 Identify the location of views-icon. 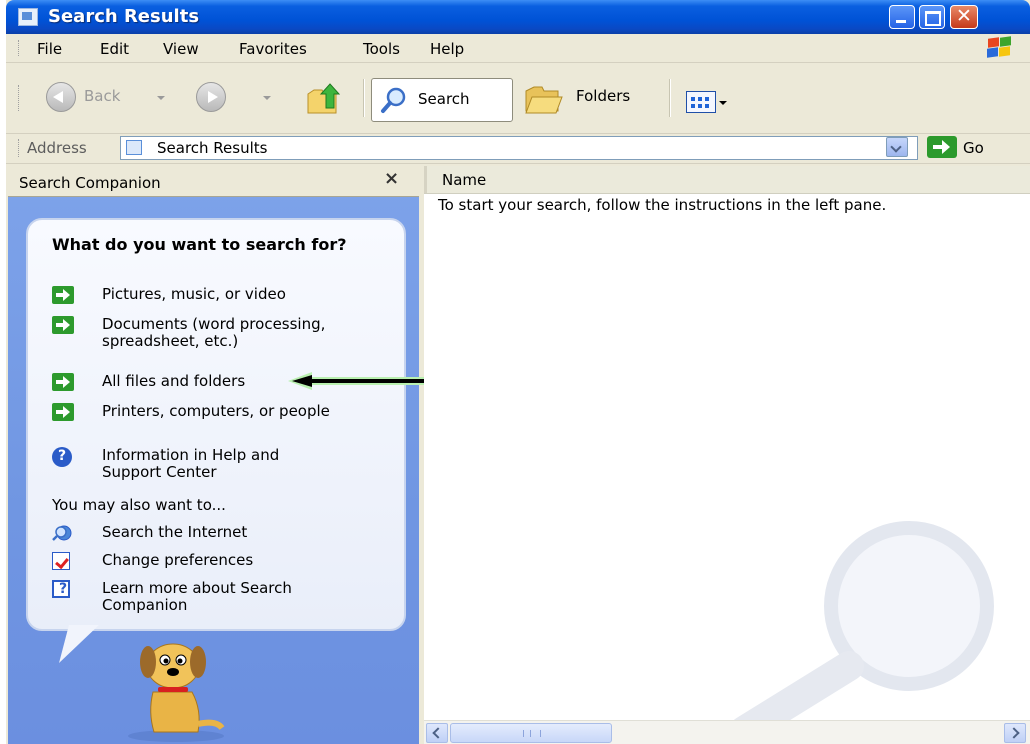
(701, 102).